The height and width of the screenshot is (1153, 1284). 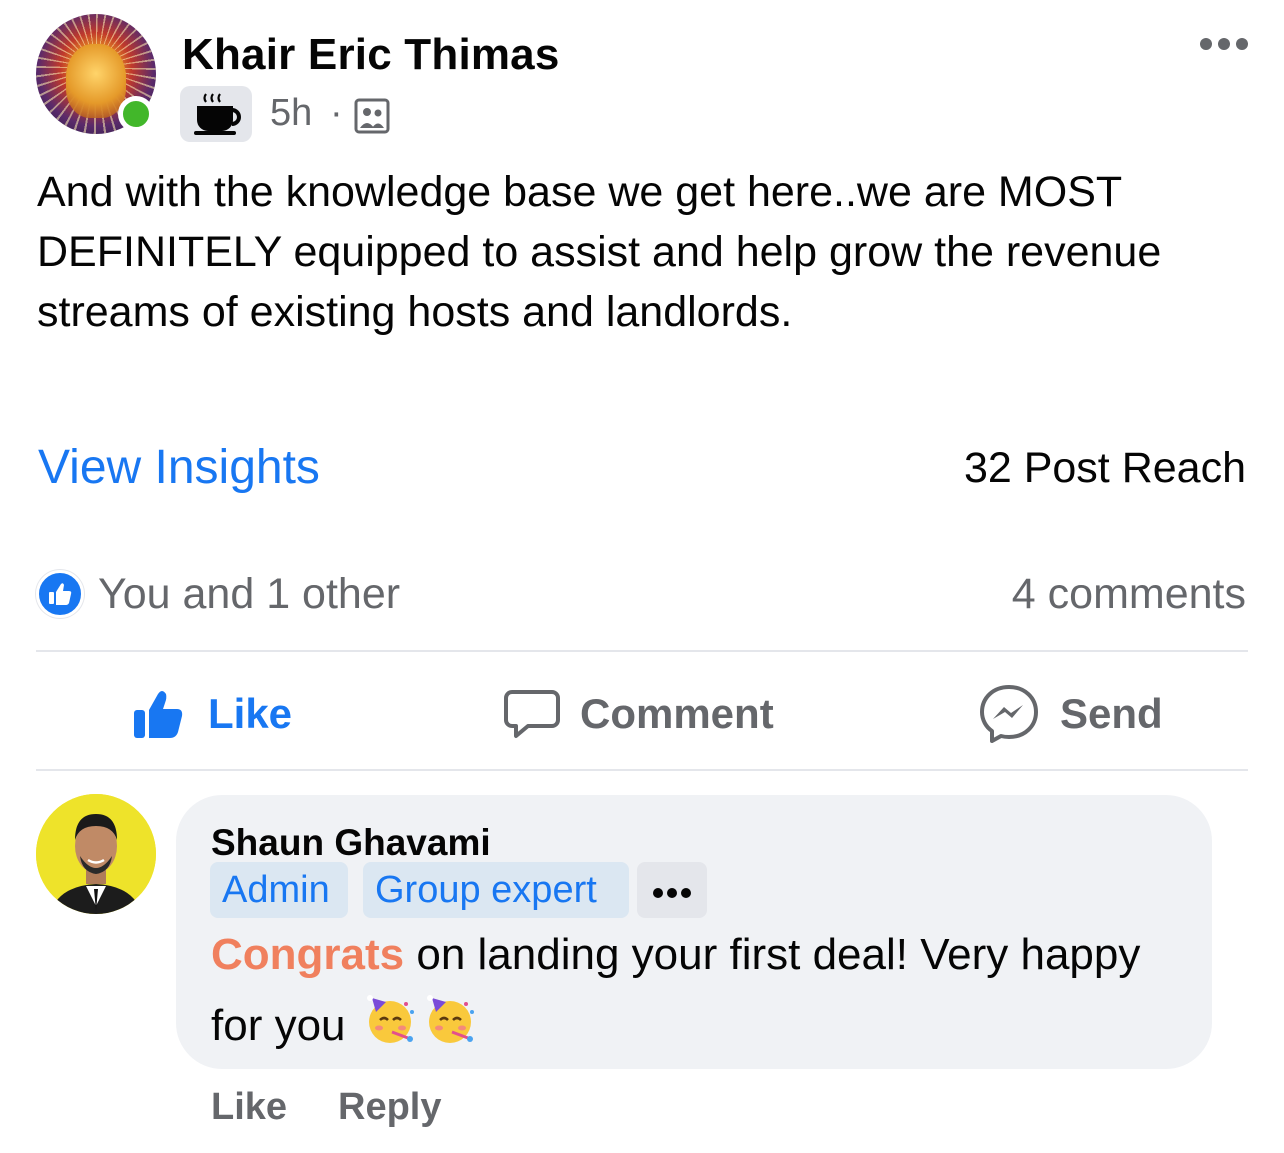 I want to click on group-icon, so click(x=372, y=118).